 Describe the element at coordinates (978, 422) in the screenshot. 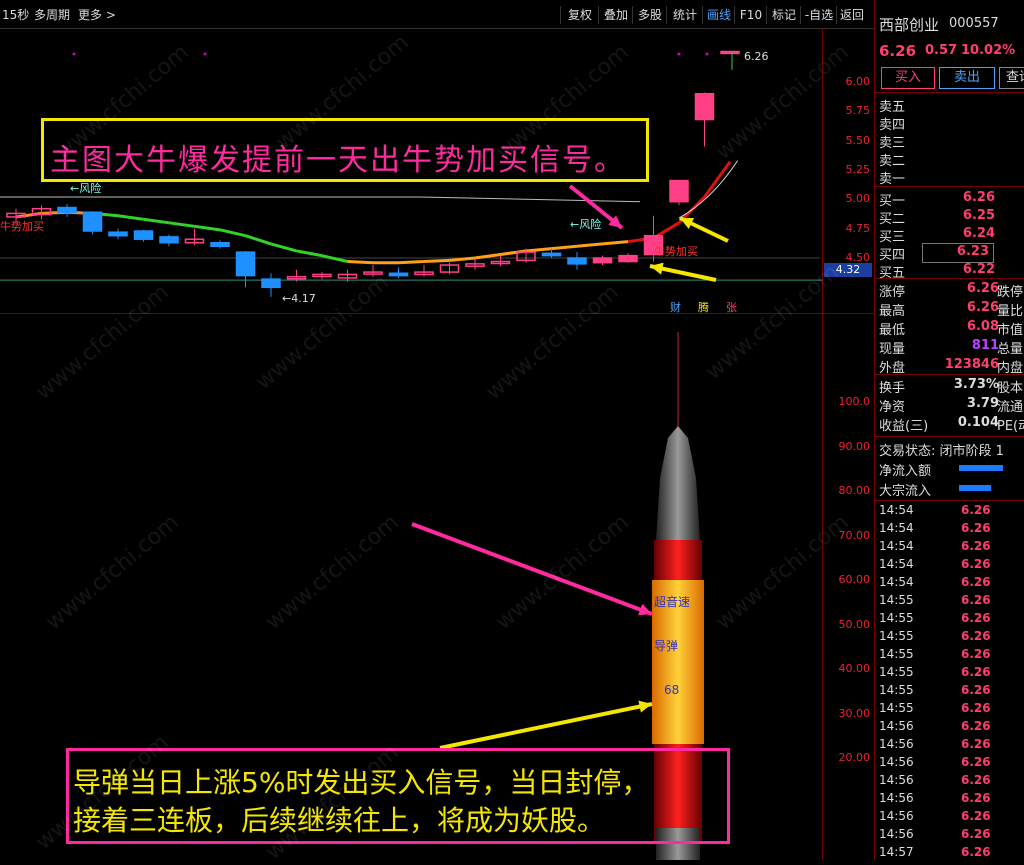

I see `stat-value: 0.104` at that location.